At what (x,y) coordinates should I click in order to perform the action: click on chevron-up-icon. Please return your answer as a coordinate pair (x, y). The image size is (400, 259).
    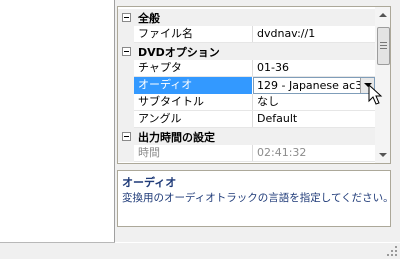
    Looking at the image, I should click on (383, 15).